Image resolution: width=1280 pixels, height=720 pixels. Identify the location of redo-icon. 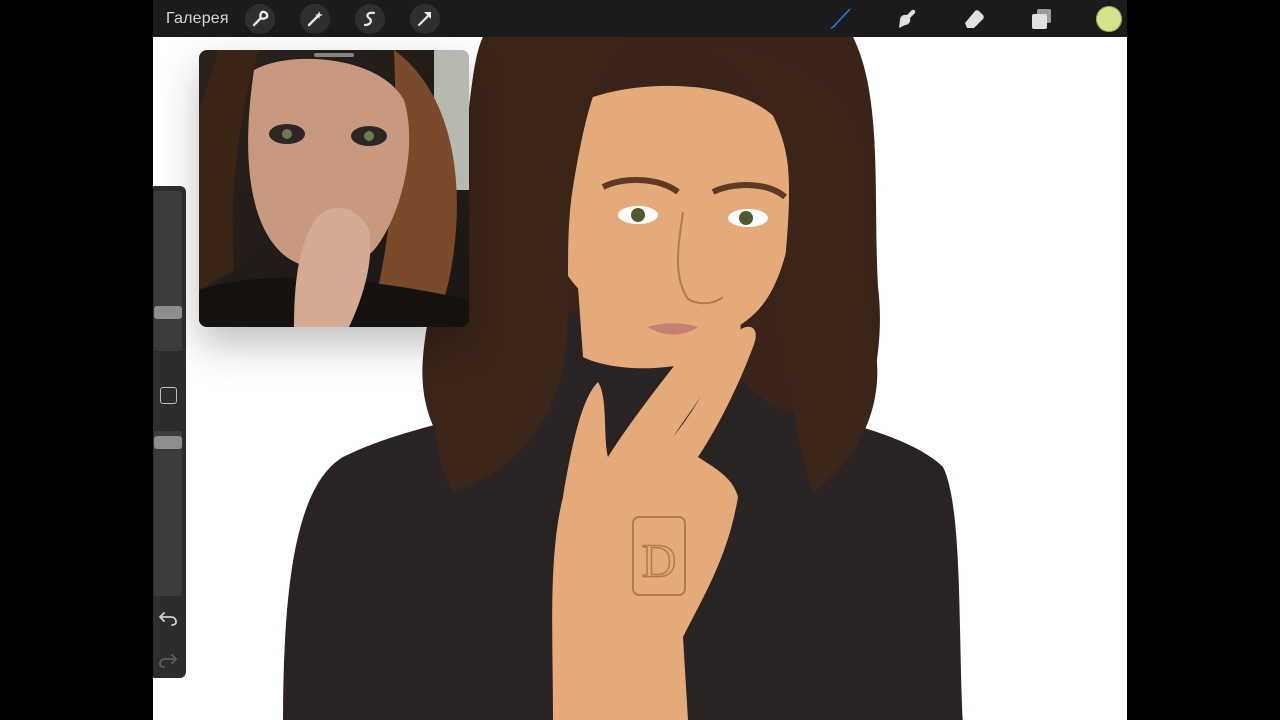
(168, 662).